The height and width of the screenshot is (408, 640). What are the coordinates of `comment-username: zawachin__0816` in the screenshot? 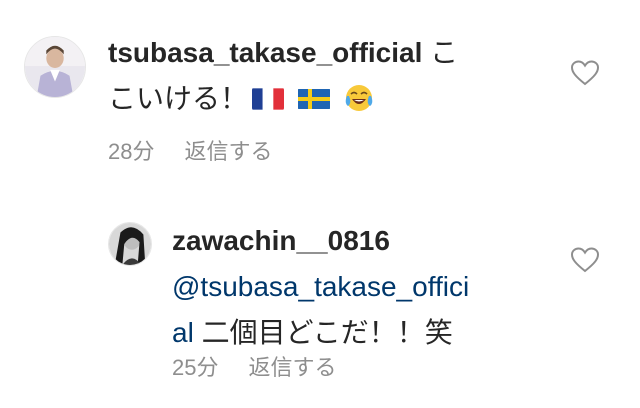 It's located at (281, 240).